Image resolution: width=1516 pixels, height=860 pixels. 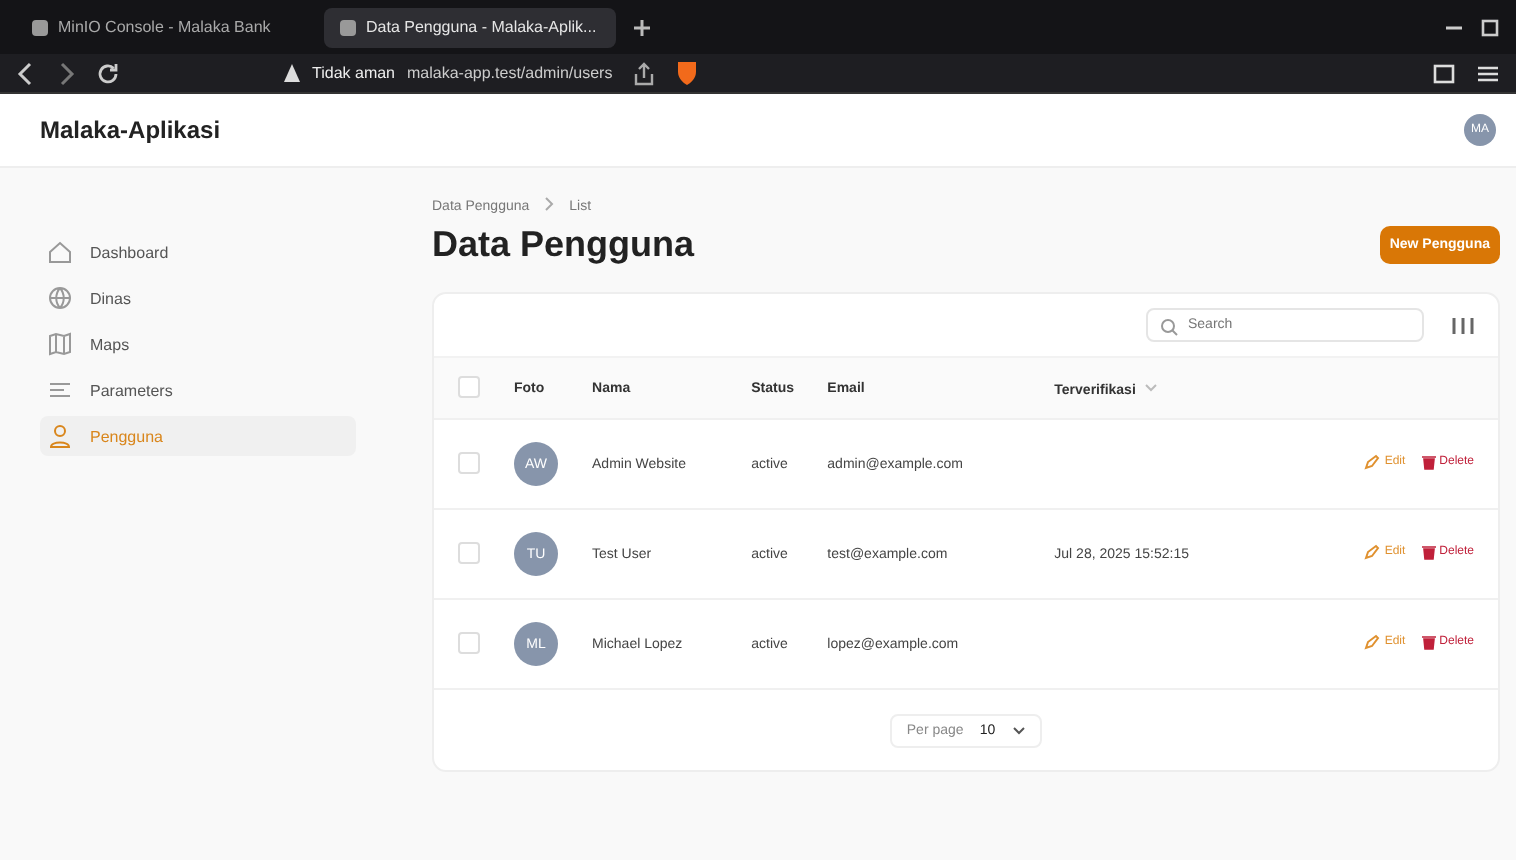 I want to click on sidebar-item: Parameters, so click(x=198, y=390).